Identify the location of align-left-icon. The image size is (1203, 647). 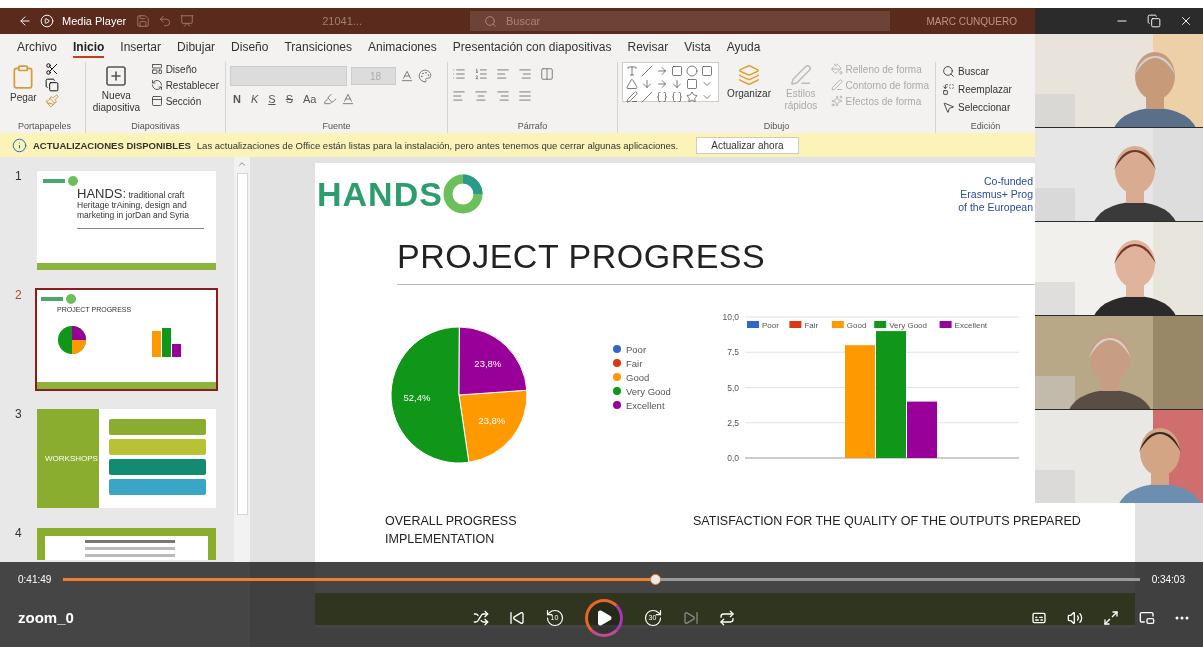
(459, 96).